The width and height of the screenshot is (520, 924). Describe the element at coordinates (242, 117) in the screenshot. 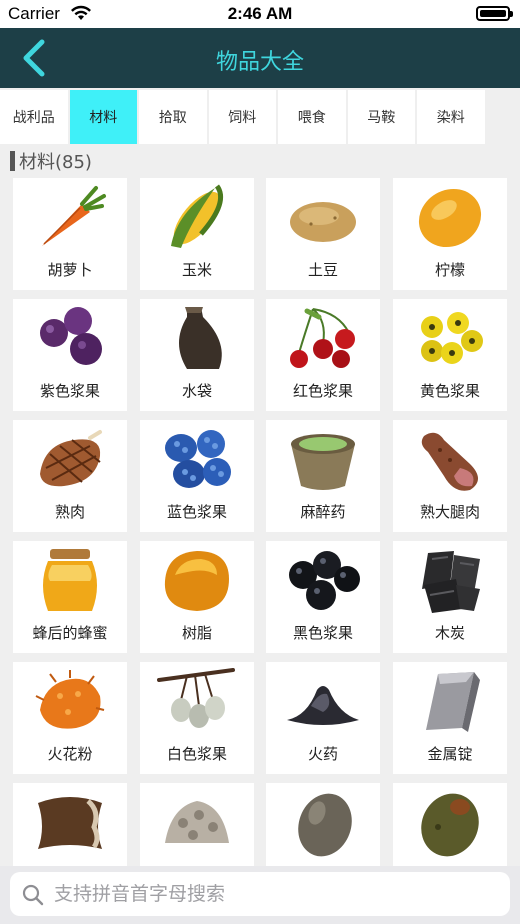

I see `tab-kibble: 饲料` at that location.